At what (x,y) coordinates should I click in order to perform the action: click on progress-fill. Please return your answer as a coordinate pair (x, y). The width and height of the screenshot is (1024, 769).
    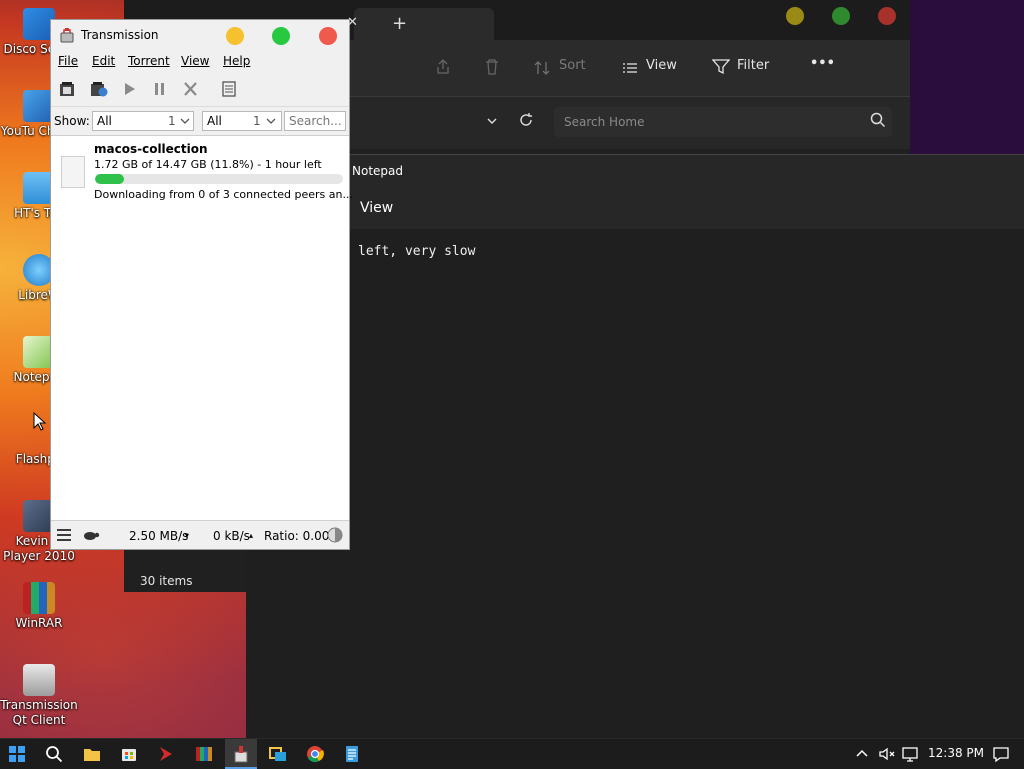
    Looking at the image, I should click on (110, 179).